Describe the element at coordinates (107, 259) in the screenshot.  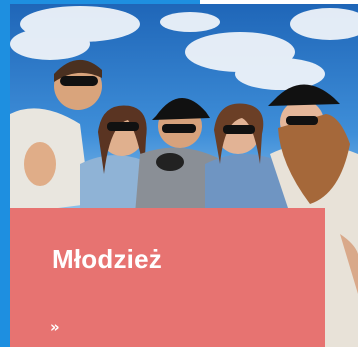
I see `card-title: Młodzież` at that location.